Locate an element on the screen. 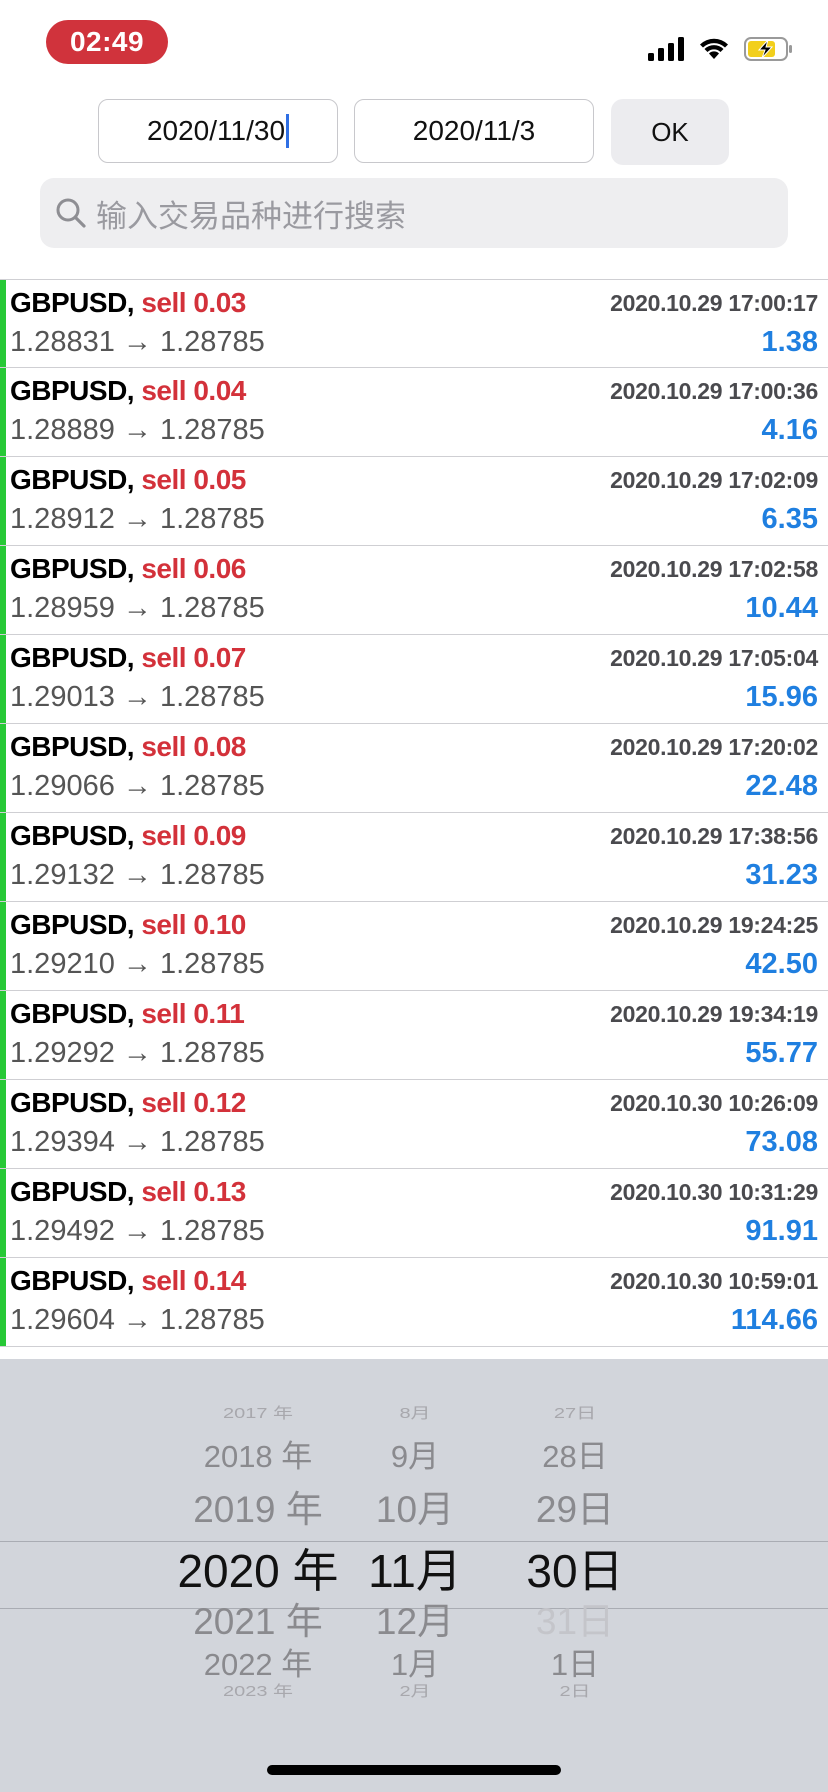  trade-action: sell 0.03 is located at coordinates (193, 302).